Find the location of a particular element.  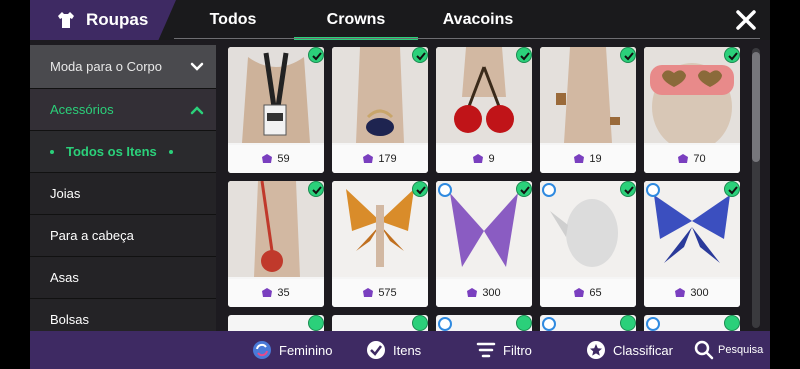

price-value: 35 is located at coordinates (283, 293).